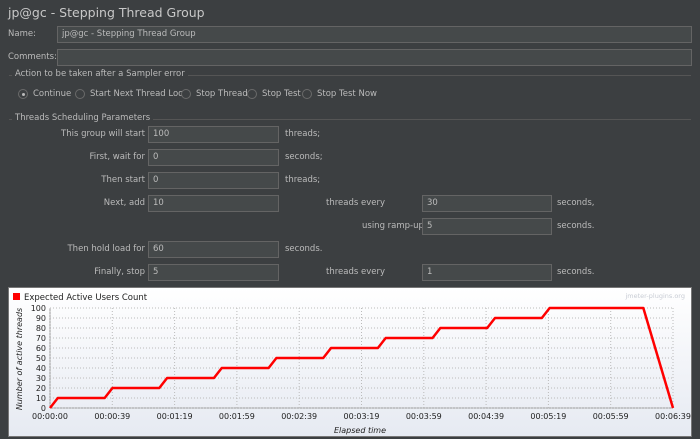 This screenshot has height=439, width=700. What do you see at coordinates (100, 74) in the screenshot?
I see `action-group-title: Action to be taken after a Sampler error` at bounding box center [100, 74].